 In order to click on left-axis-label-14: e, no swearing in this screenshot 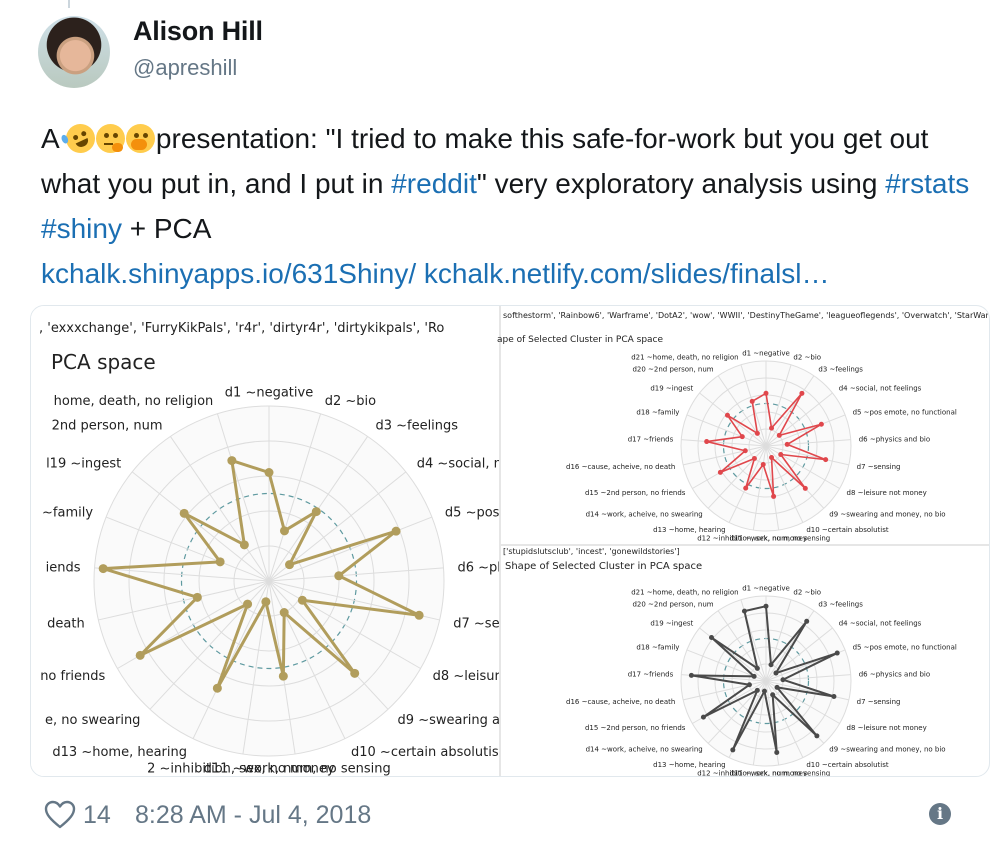, I will do `click(92, 720)`.